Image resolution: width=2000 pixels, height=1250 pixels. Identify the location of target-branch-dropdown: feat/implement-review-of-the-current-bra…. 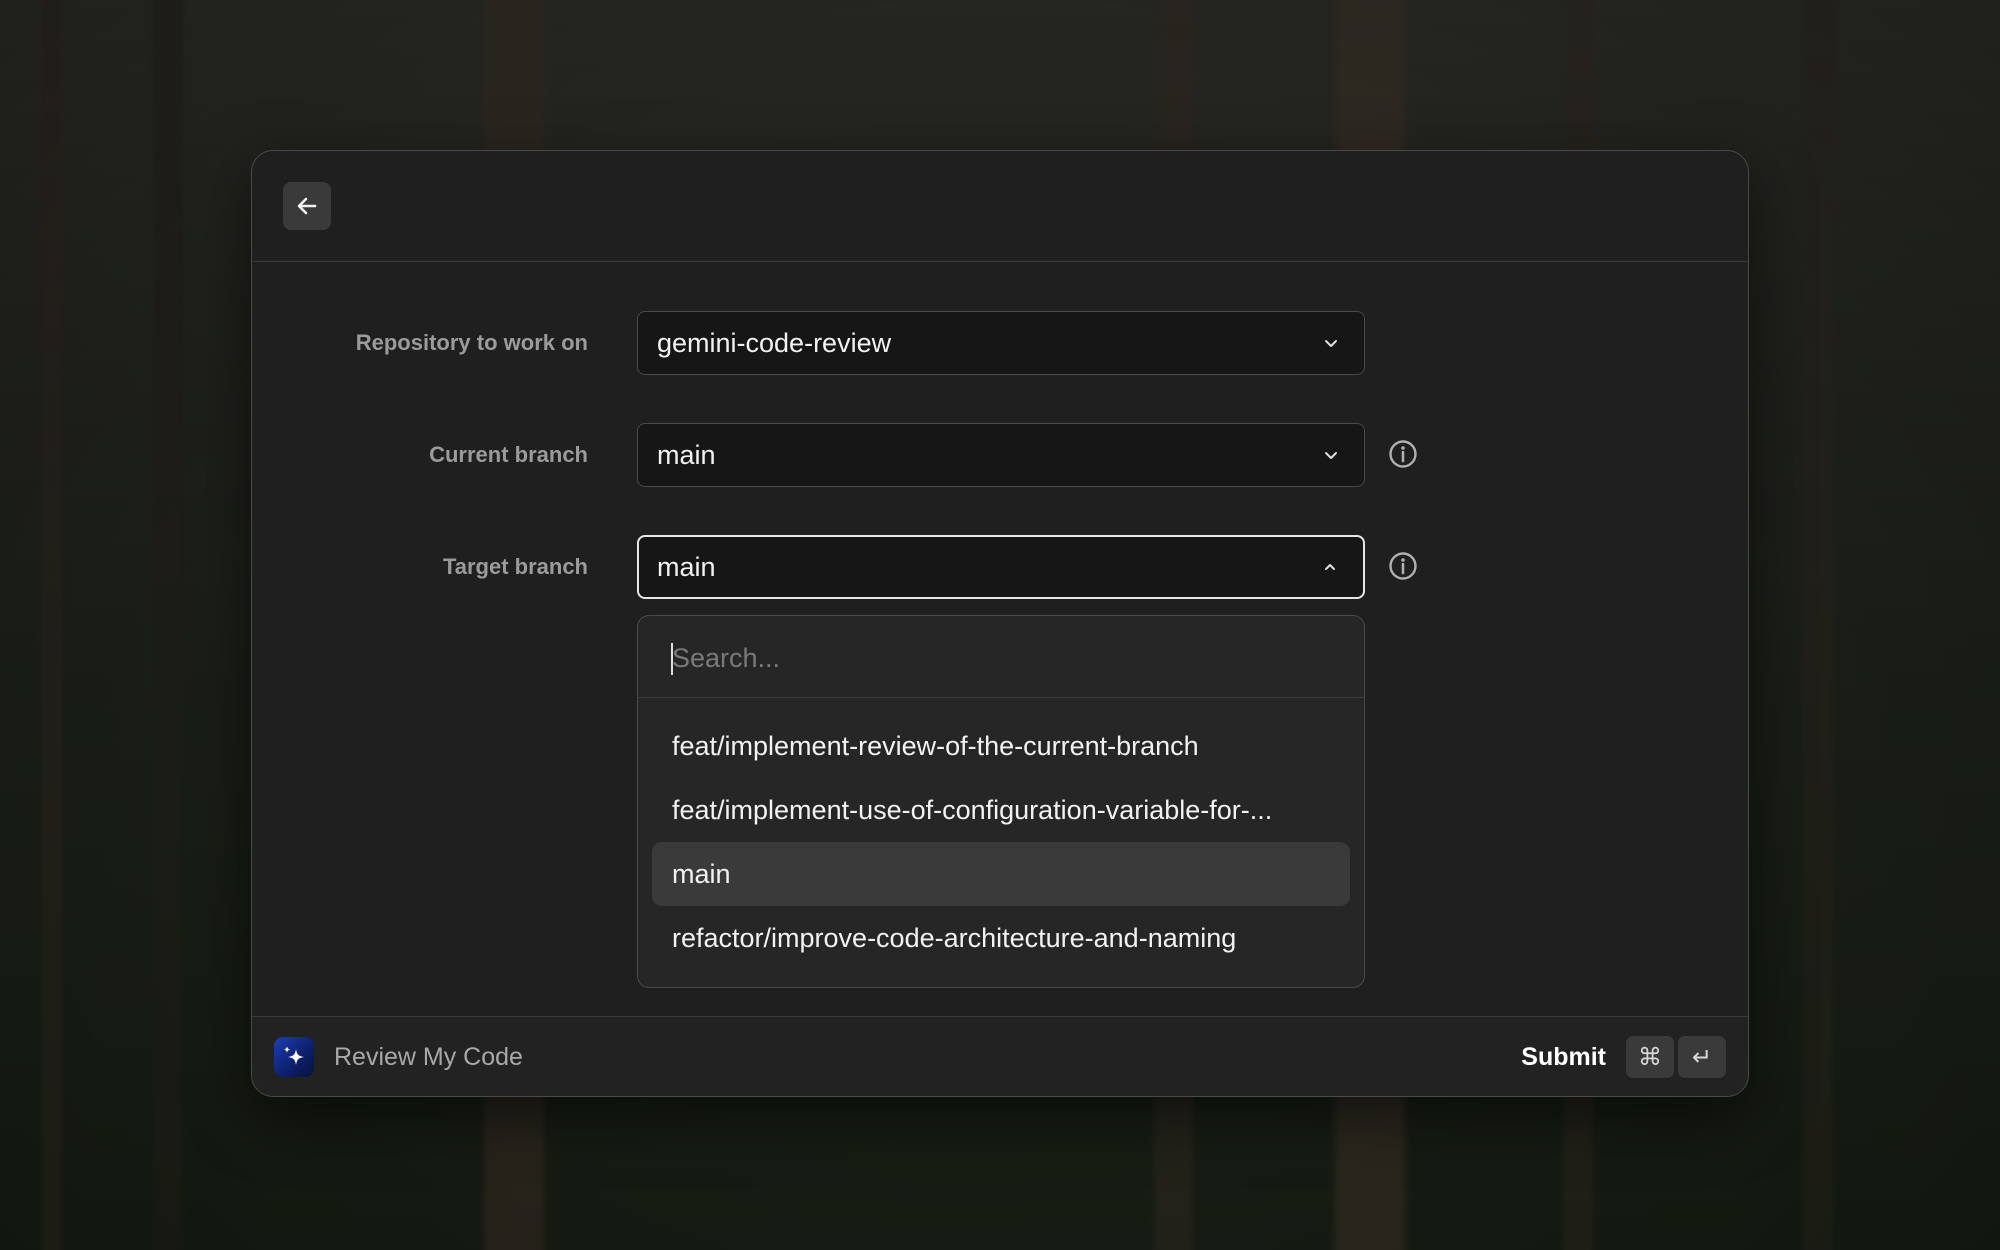
(1001, 801).